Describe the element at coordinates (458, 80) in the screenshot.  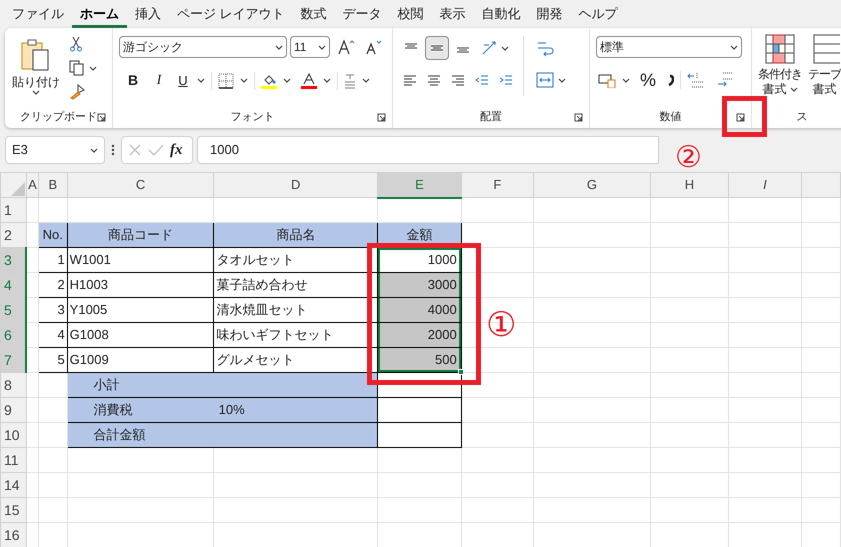
I see `align-right-icon` at that location.